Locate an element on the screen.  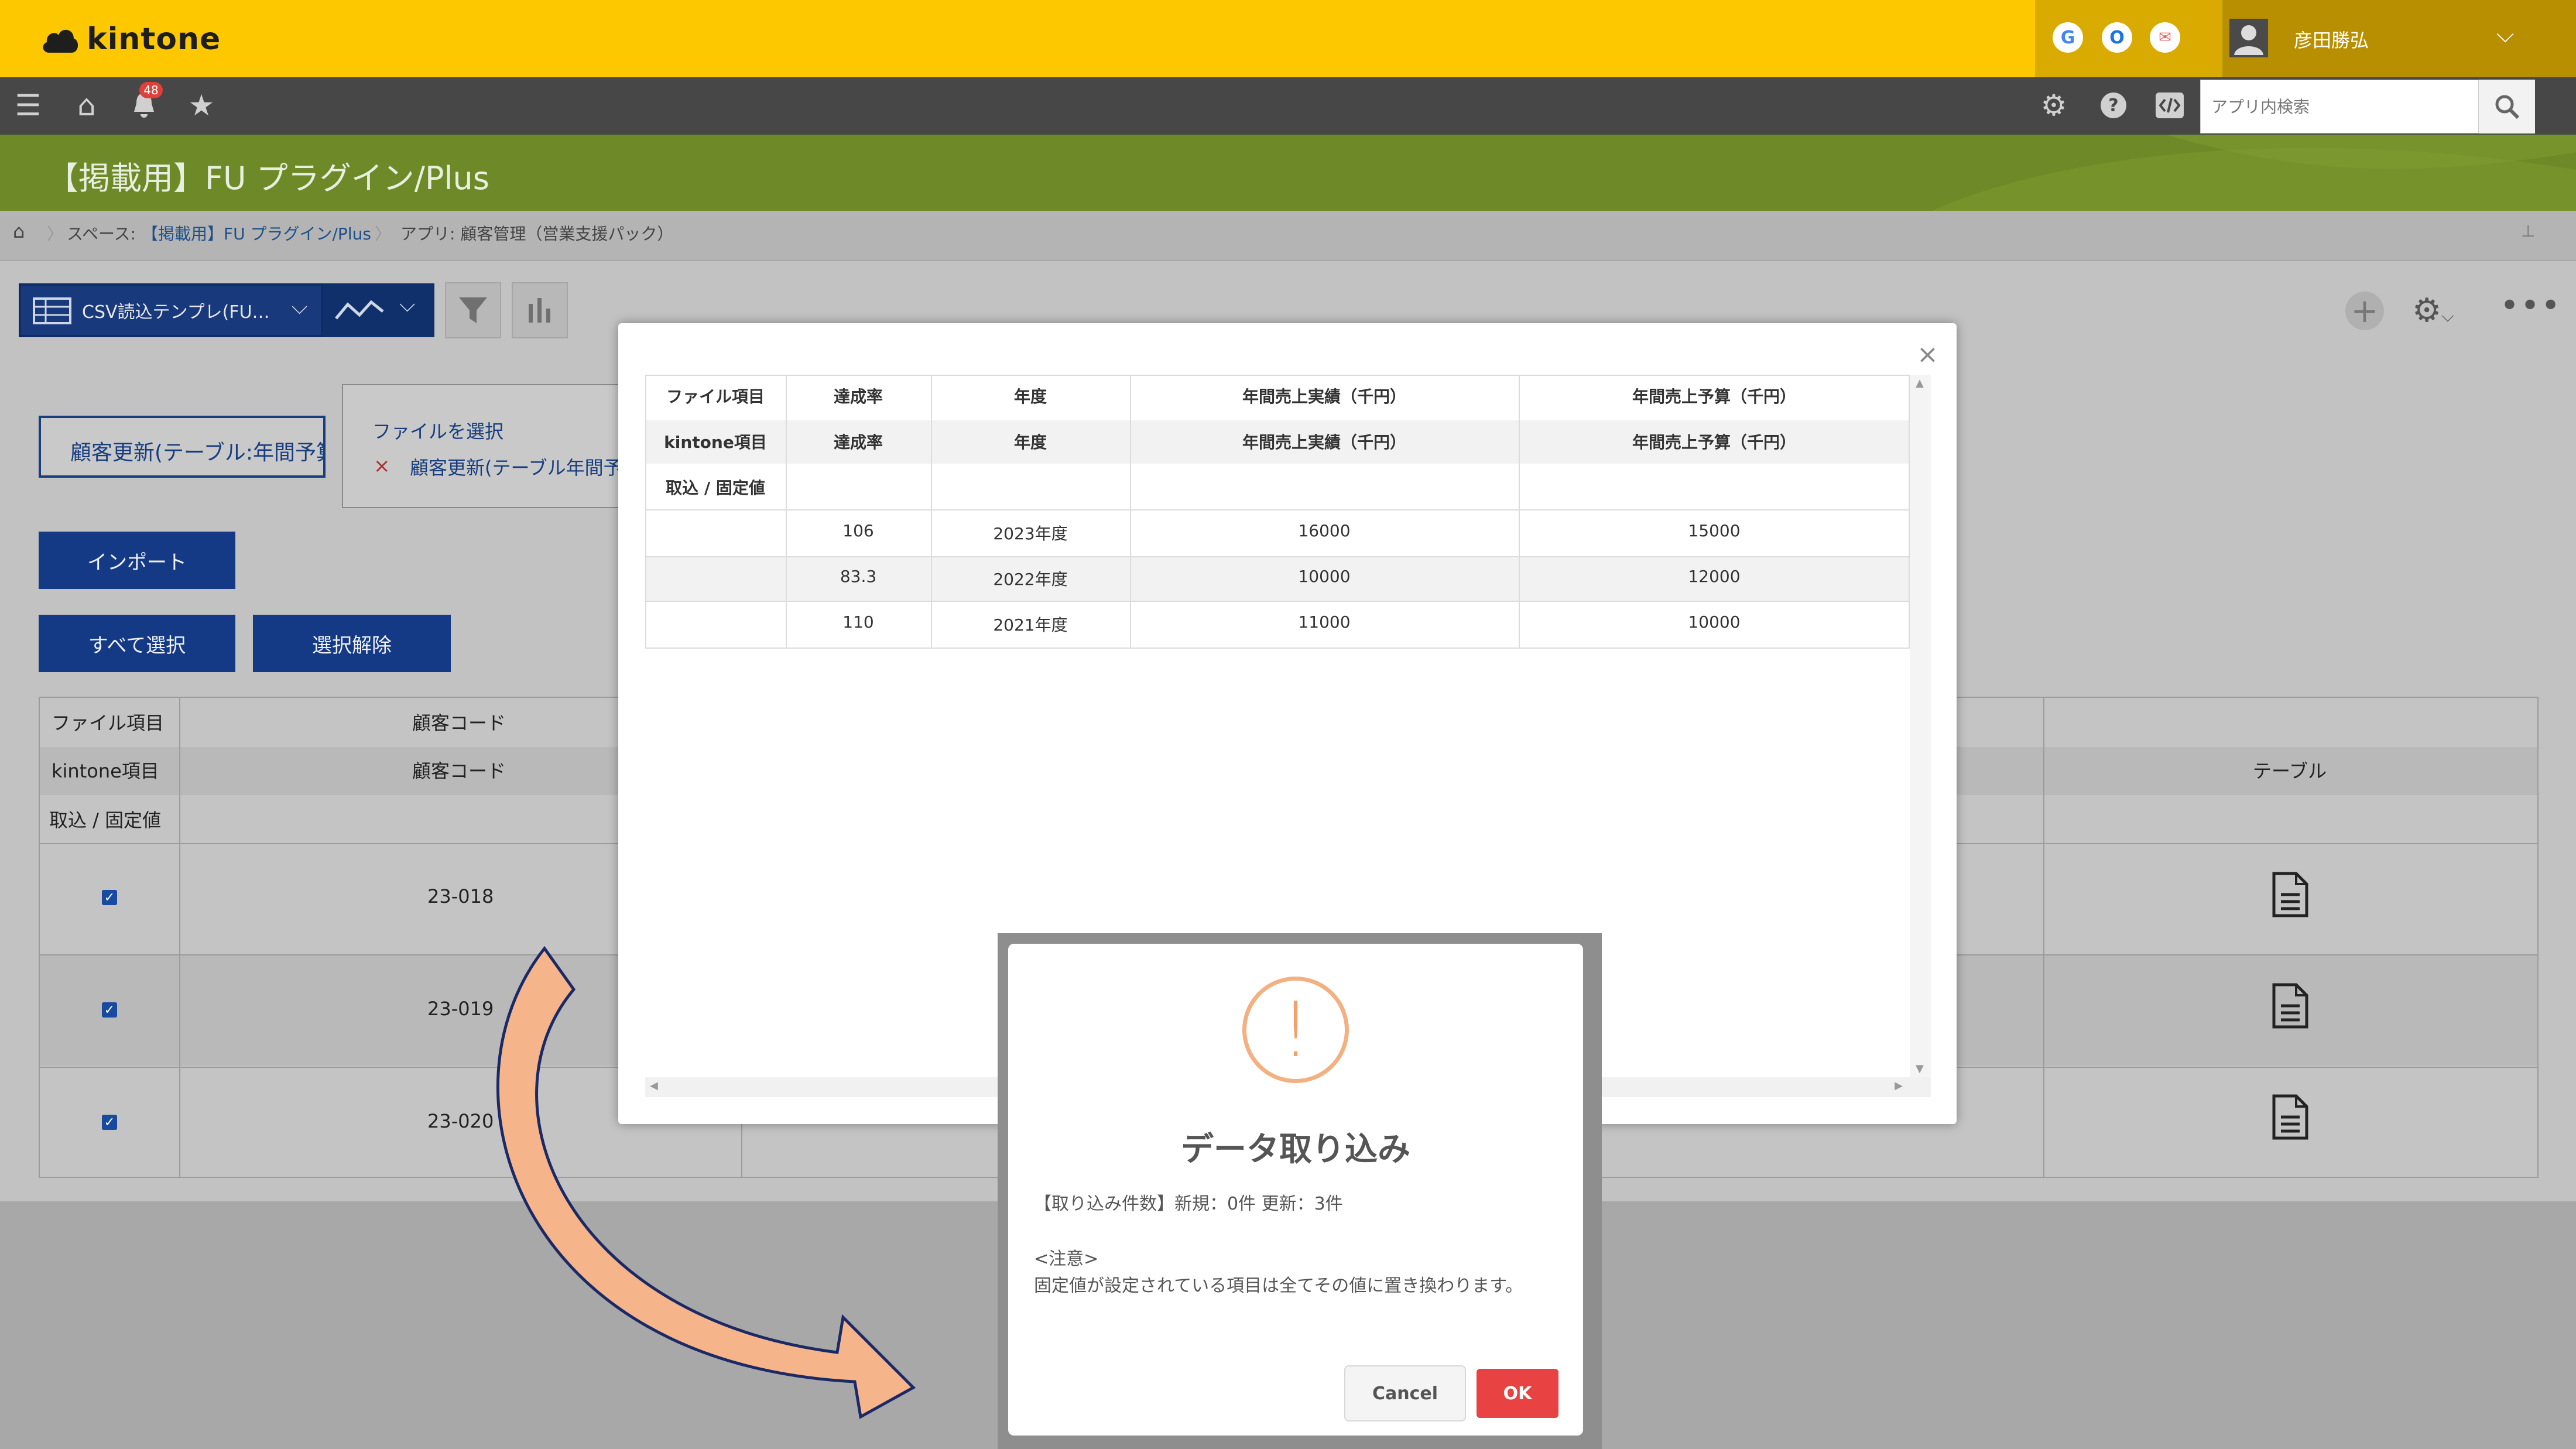
row-label-kintone: kintone項目 is located at coordinates (105, 771).